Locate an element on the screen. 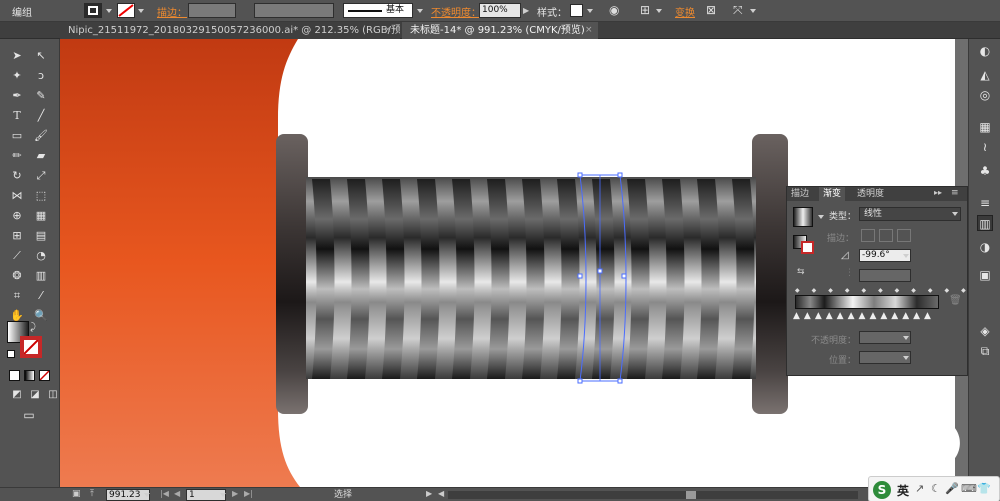 The width and height of the screenshot is (1000, 501). symbol-sprayer-tool-icon: ❂ is located at coordinates (17, 276).